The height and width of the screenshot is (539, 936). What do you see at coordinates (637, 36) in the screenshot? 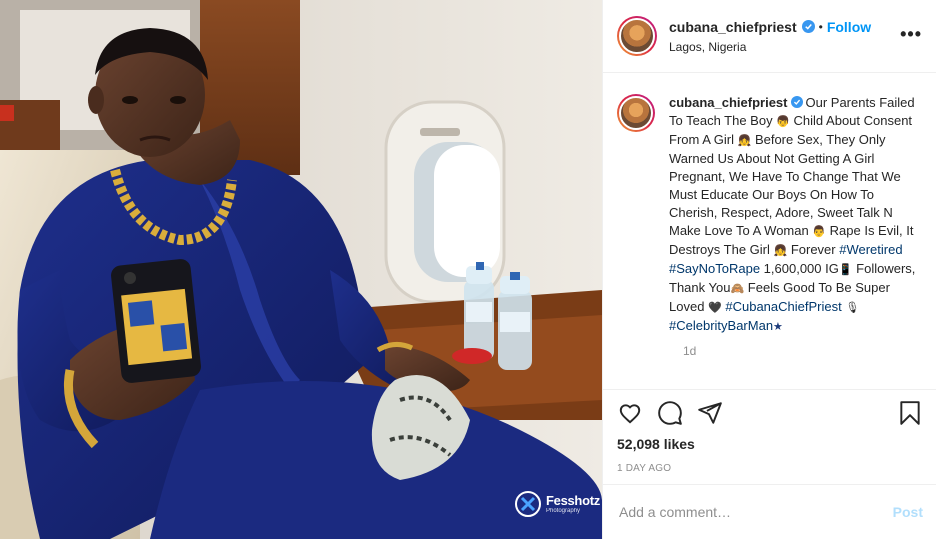
I see `avatar` at bounding box center [637, 36].